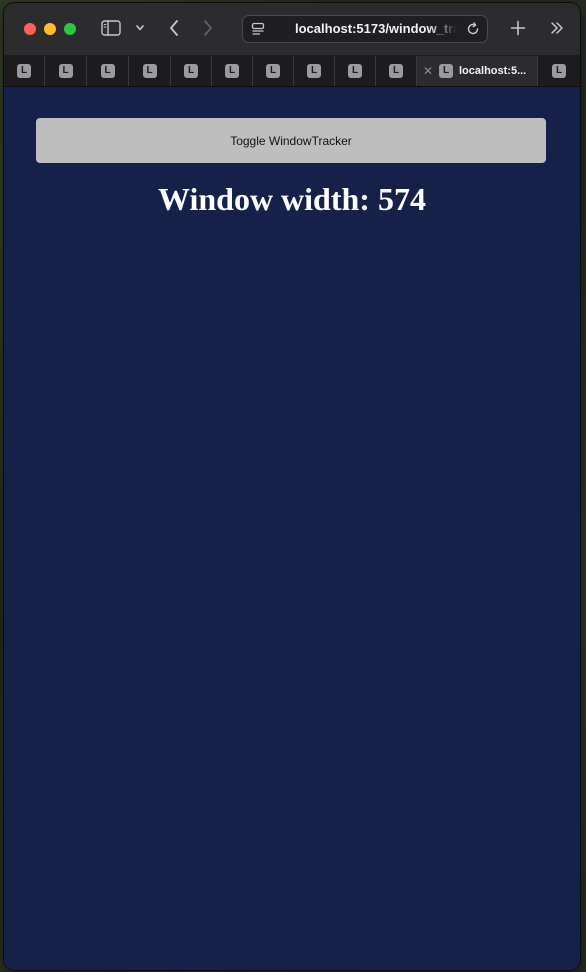  What do you see at coordinates (140, 28) in the screenshot?
I see `chevron-down-icon` at bounding box center [140, 28].